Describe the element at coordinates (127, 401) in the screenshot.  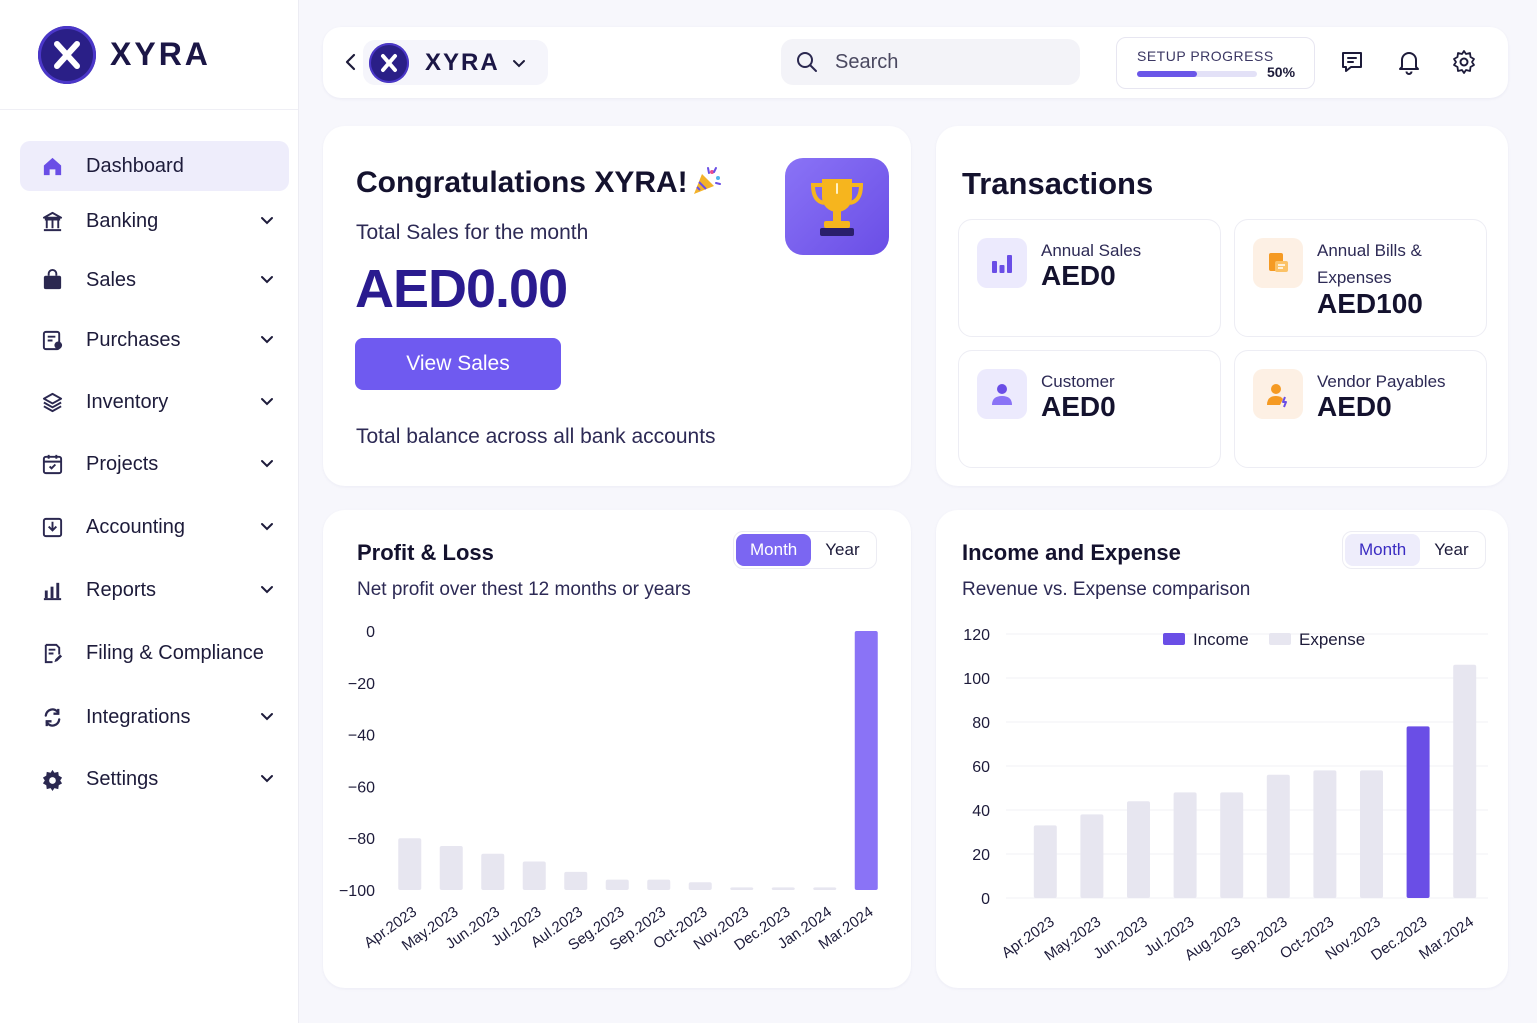
I see `sidebar-item-label: Inventory` at that location.